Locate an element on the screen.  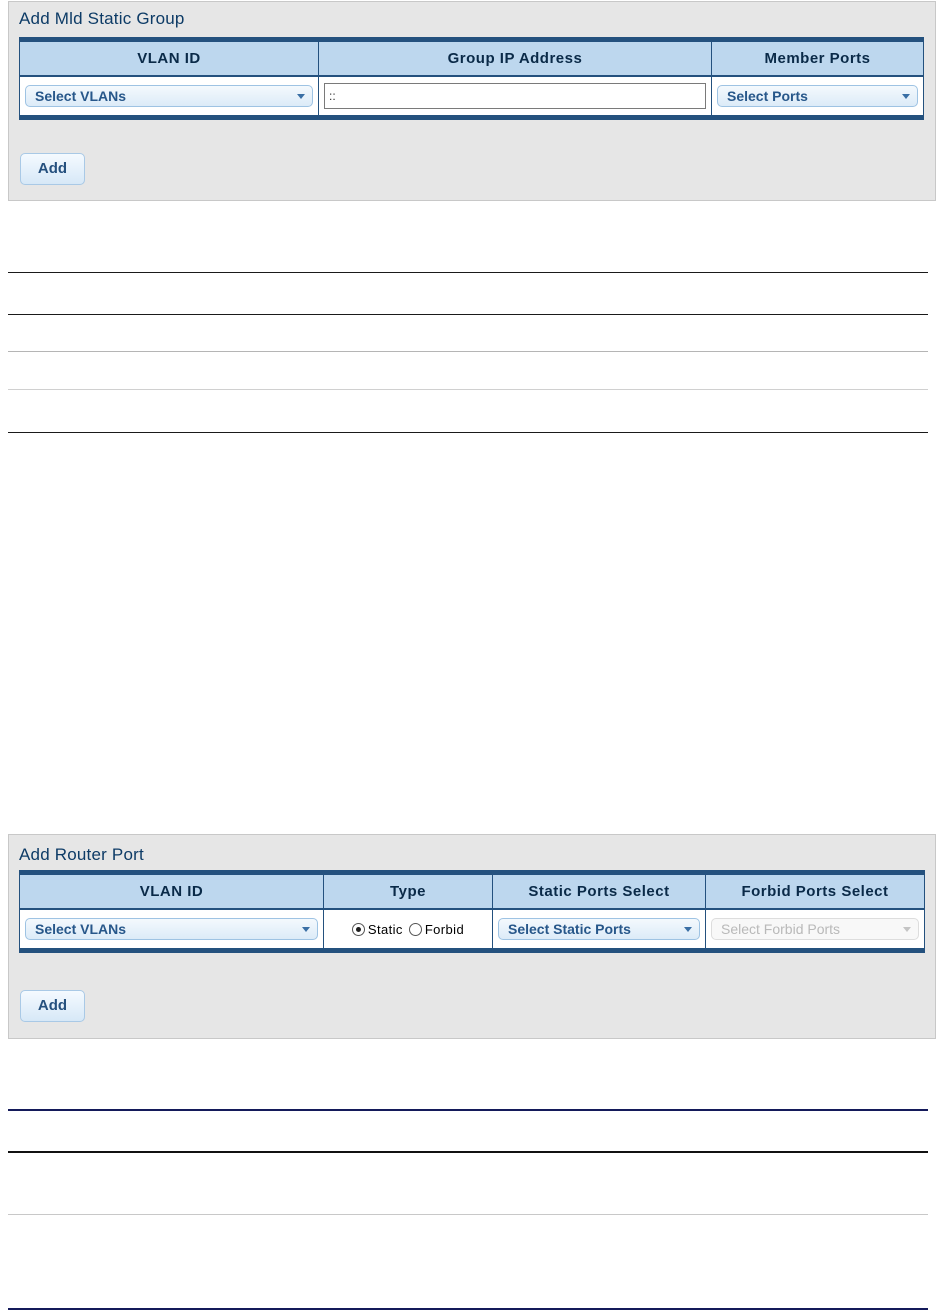
column-header-member-ports: Member Ports is located at coordinates (817, 57).